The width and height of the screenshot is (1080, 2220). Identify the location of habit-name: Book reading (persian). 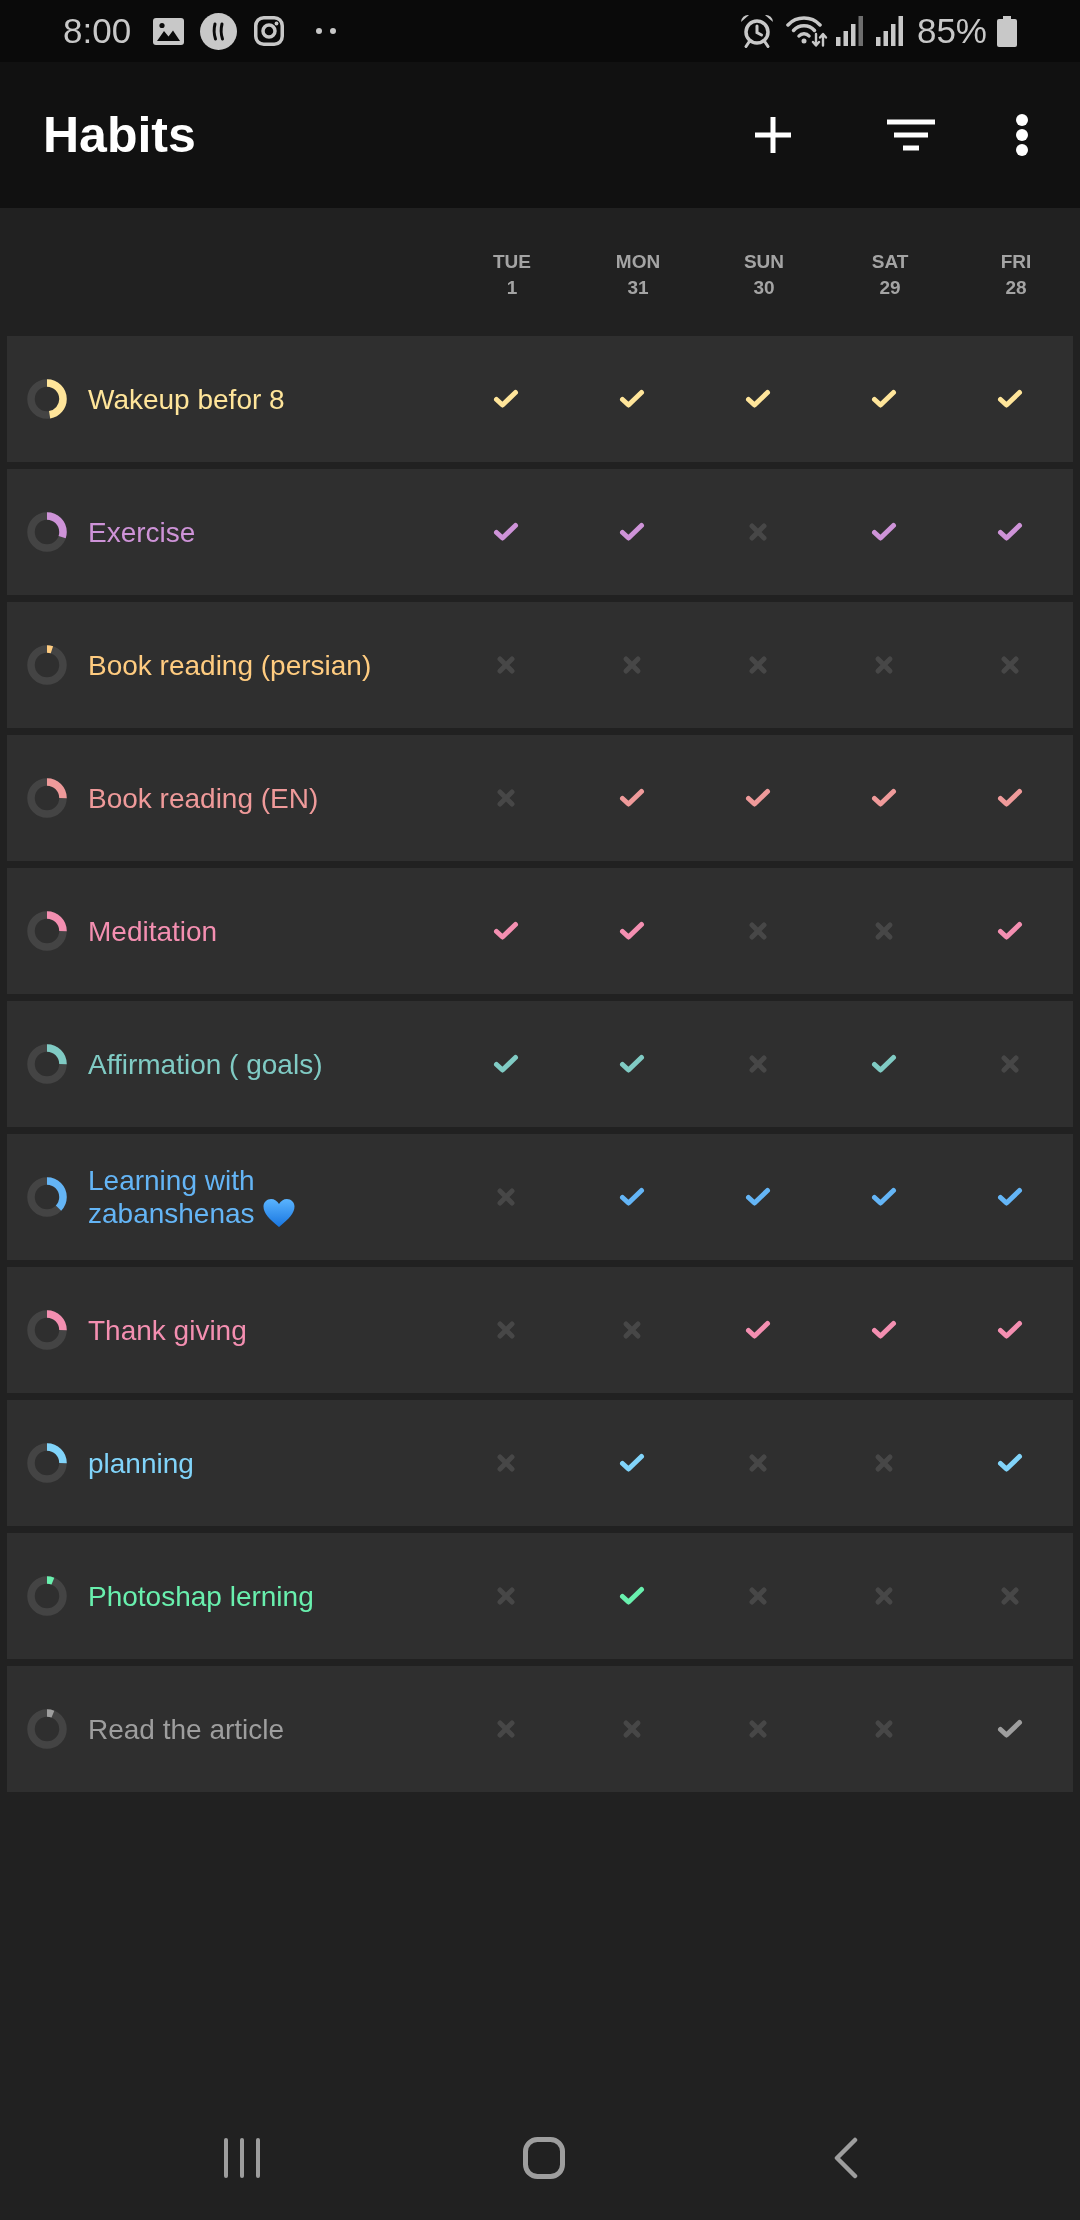
(230, 665).